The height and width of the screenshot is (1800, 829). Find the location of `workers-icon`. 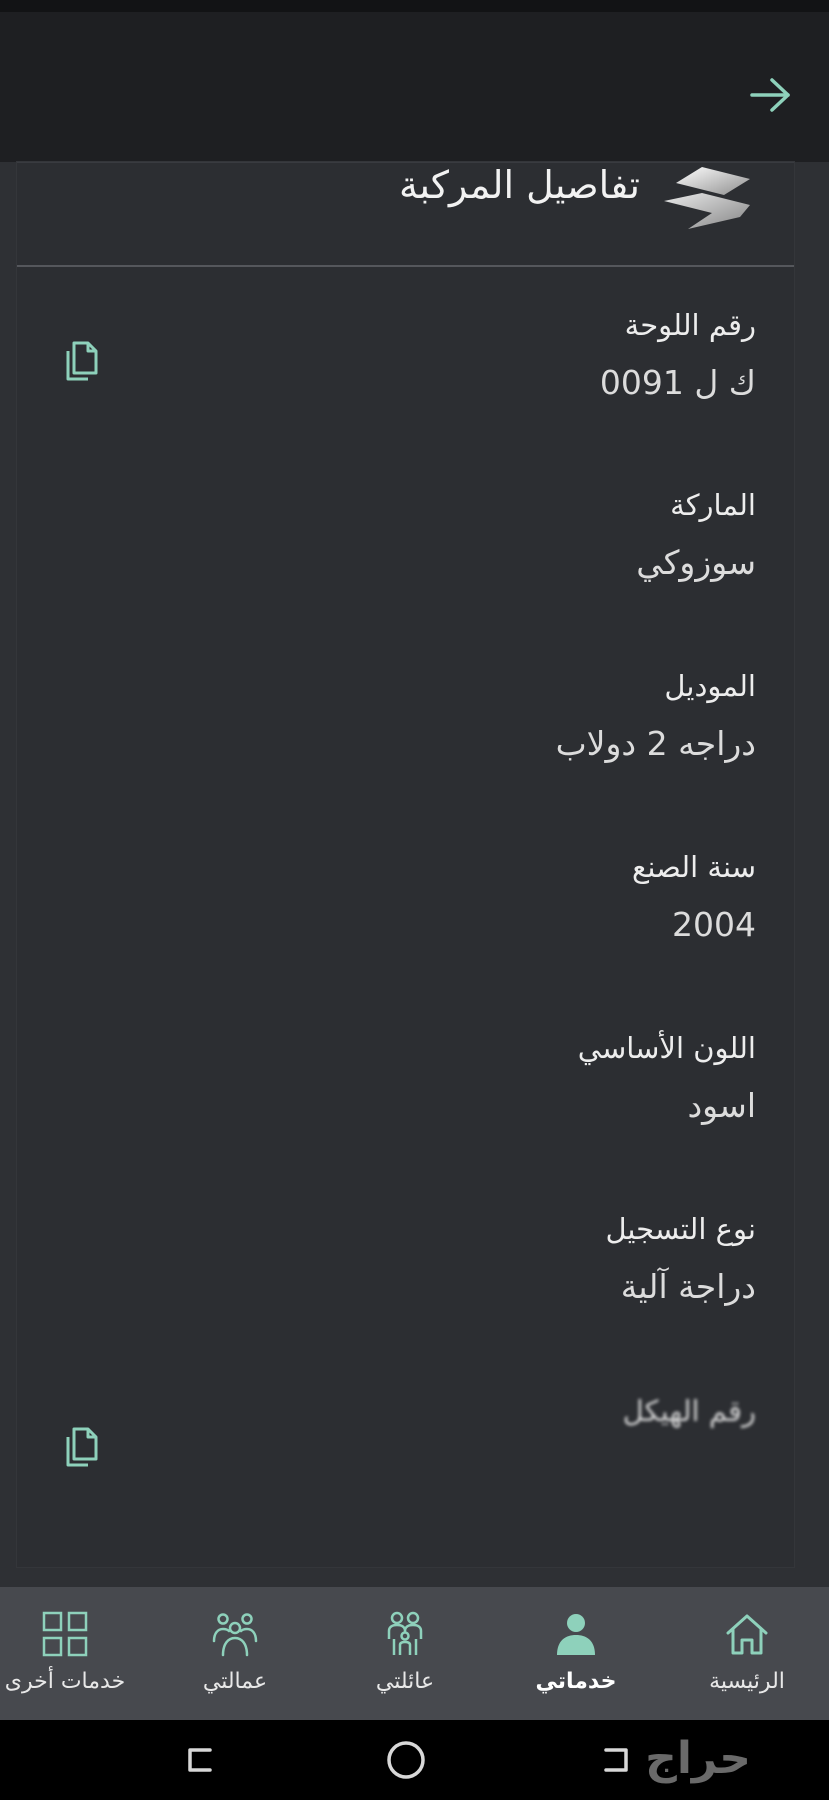

workers-icon is located at coordinates (235, 1635).